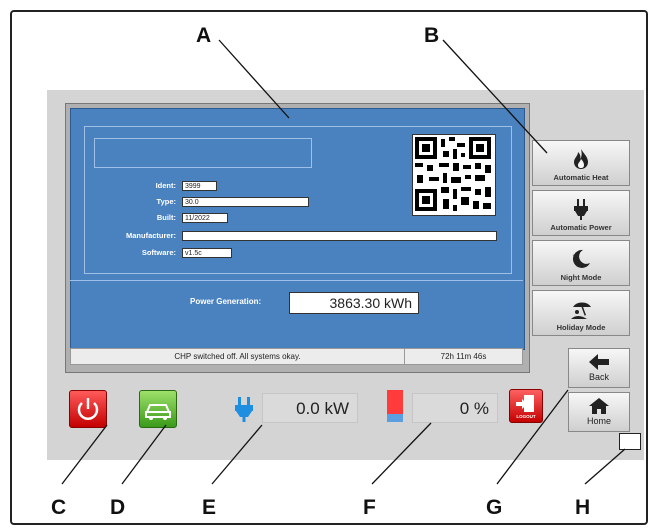  What do you see at coordinates (226, 301) in the screenshot?
I see `power-generation-label: Power Generation:` at bounding box center [226, 301].